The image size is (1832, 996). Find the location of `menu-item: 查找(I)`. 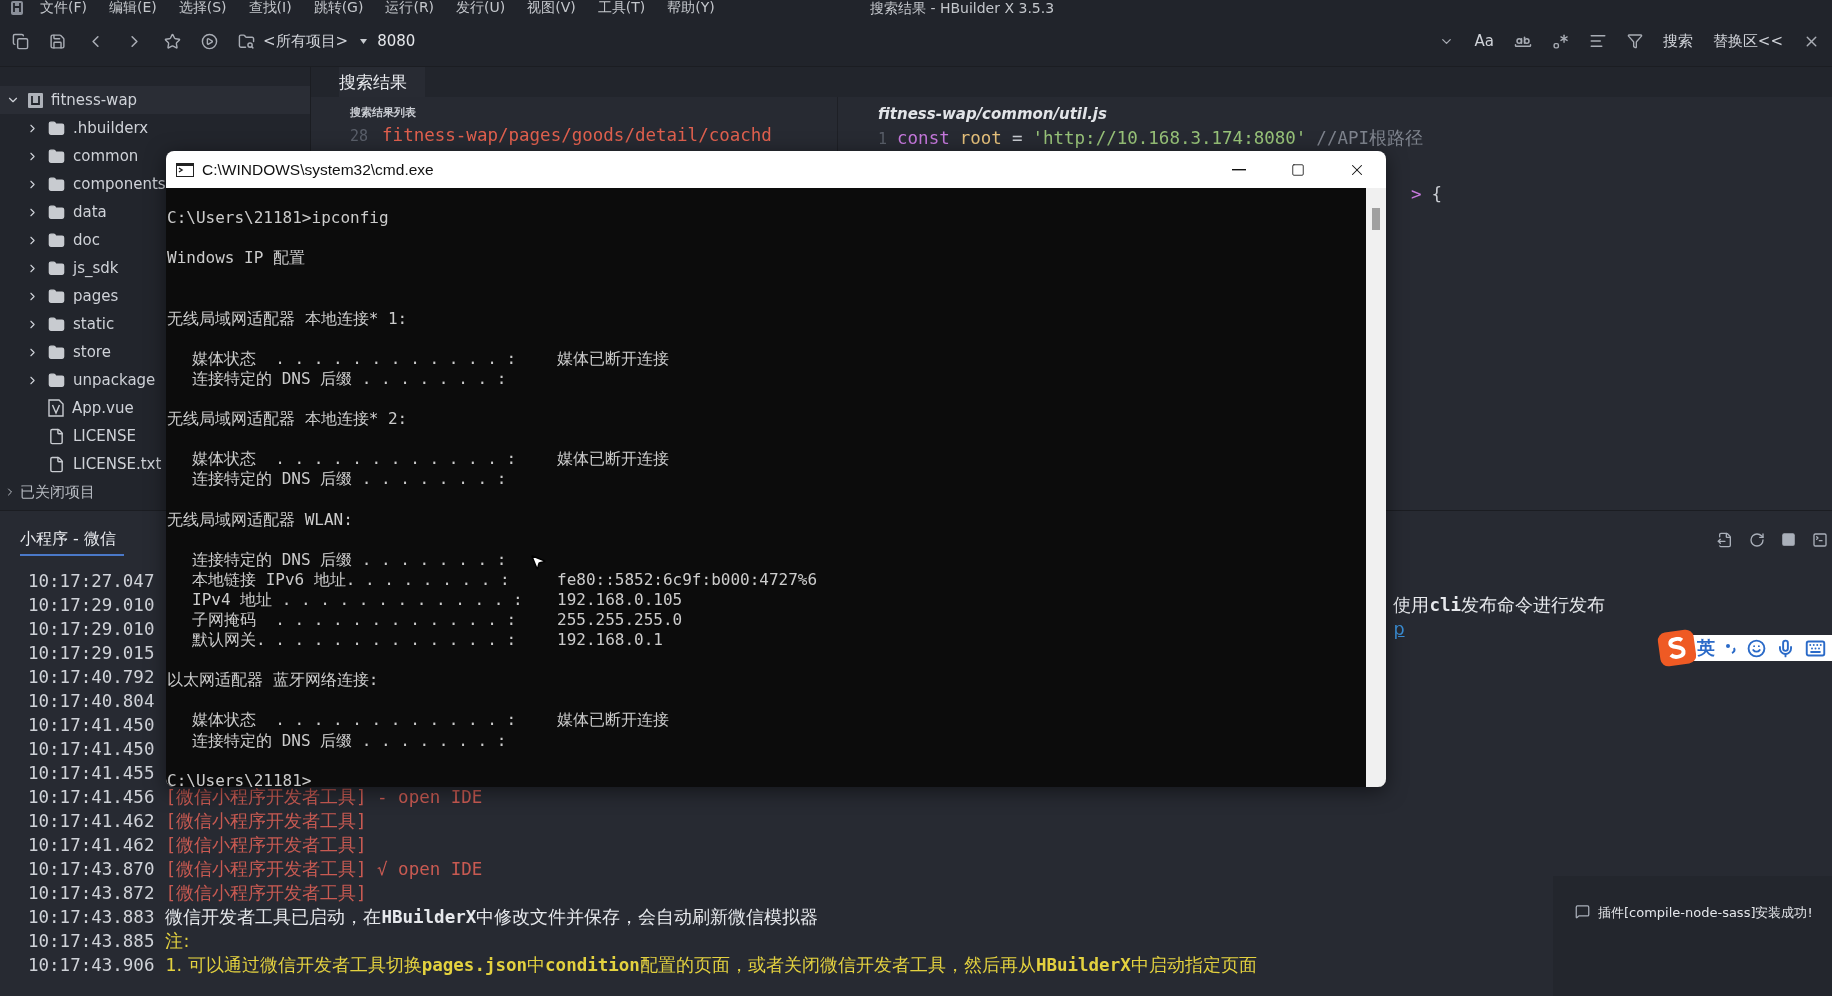

menu-item: 查找(I) is located at coordinates (270, 8).